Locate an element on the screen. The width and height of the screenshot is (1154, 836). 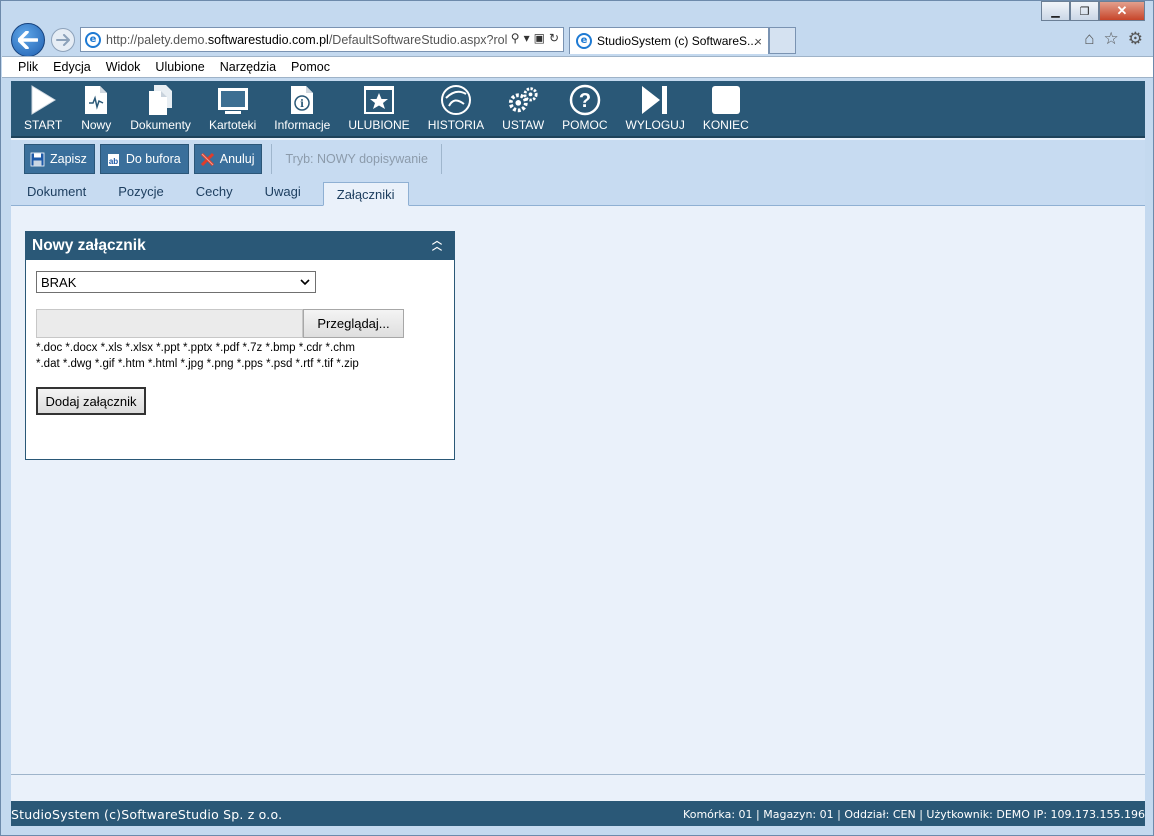
arrow-left-icon is located at coordinates (28, 40).